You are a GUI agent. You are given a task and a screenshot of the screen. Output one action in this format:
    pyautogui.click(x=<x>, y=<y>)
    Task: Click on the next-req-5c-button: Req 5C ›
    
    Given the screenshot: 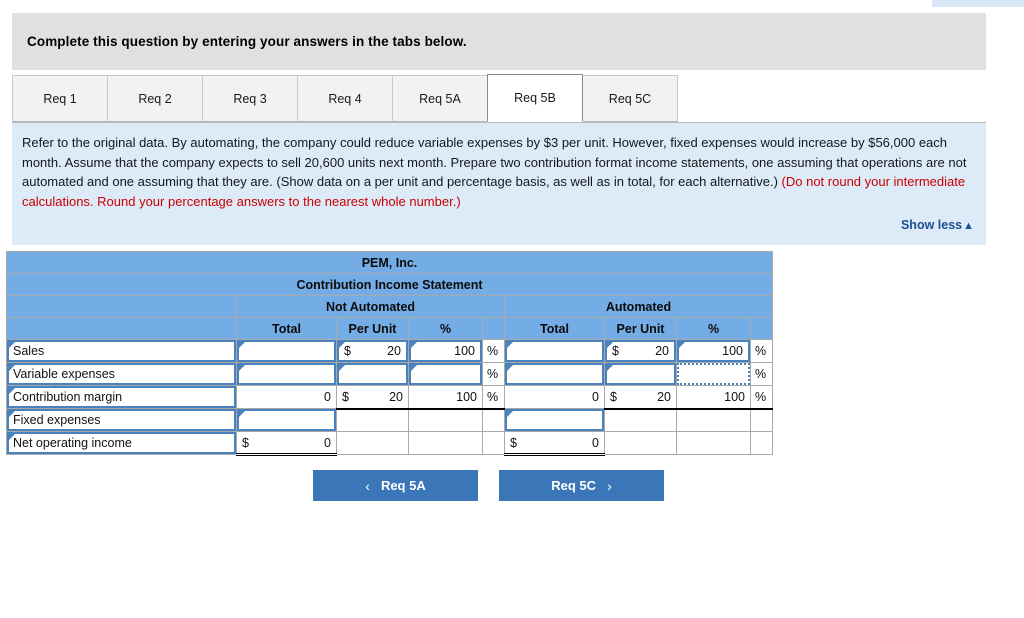 What is the action you would take?
    pyautogui.click(x=581, y=485)
    